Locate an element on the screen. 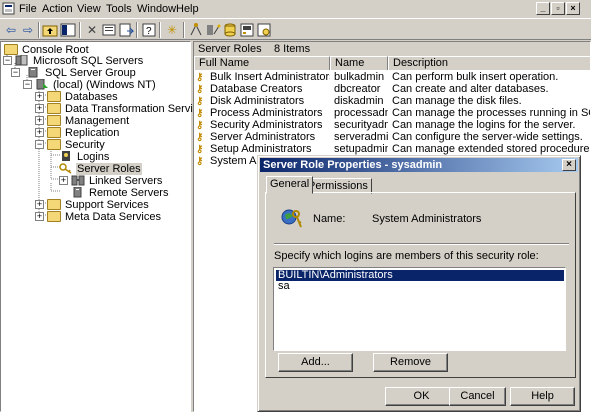 The width and height of the screenshot is (591, 412). list-header: Full Name Name Description is located at coordinates (392, 63).